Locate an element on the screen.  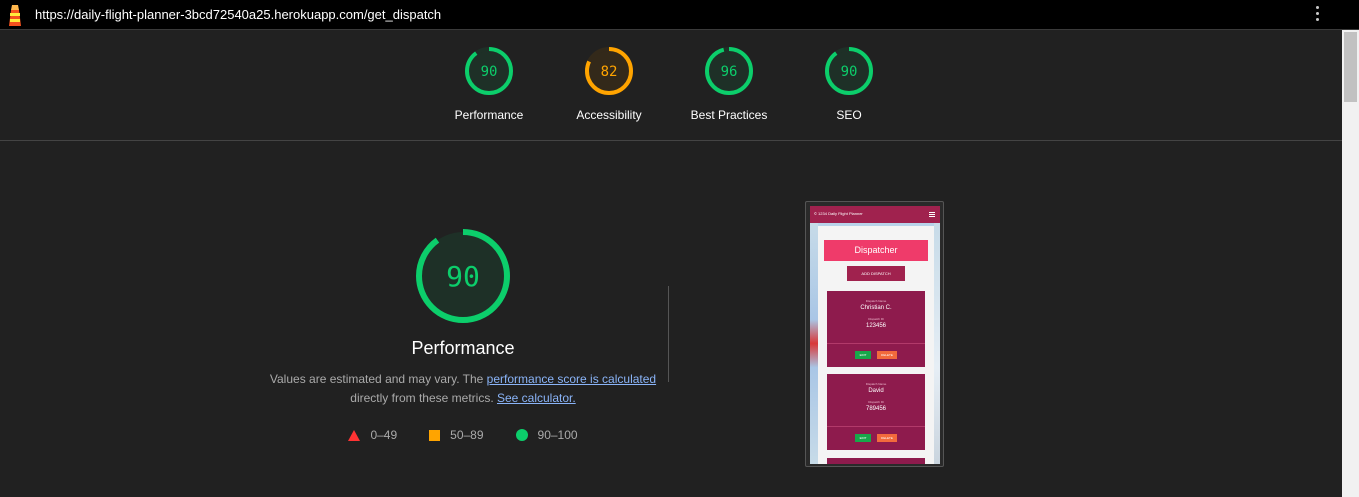
square-icon is located at coordinates (435, 435).